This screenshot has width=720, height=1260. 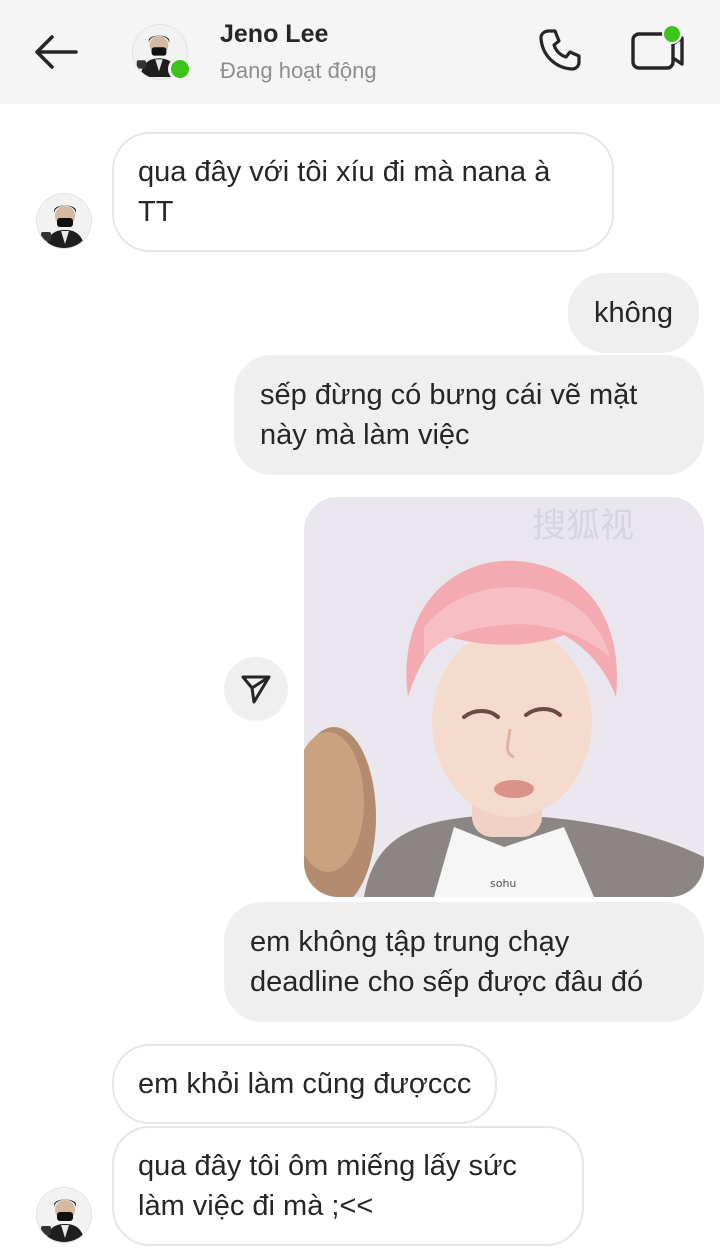 I want to click on voice-call-button, so click(x=560, y=50).